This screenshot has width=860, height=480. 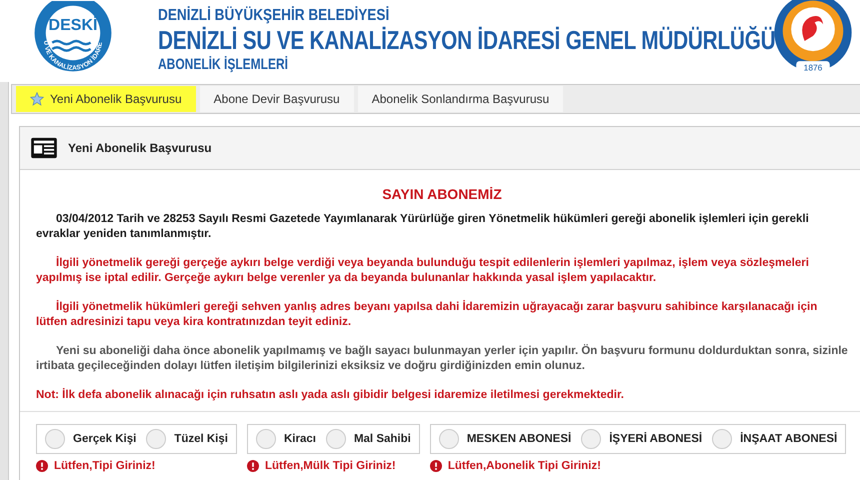 What do you see at coordinates (223, 65) in the screenshot?
I see `page-subtitle: ABONELİK İŞLEMLERİ` at bounding box center [223, 65].